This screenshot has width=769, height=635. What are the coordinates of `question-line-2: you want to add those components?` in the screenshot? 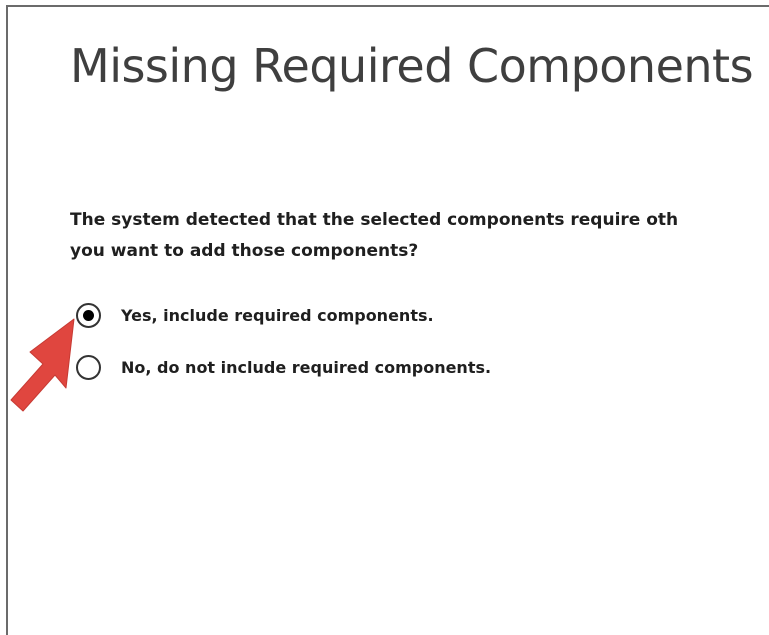 It's located at (244, 251).